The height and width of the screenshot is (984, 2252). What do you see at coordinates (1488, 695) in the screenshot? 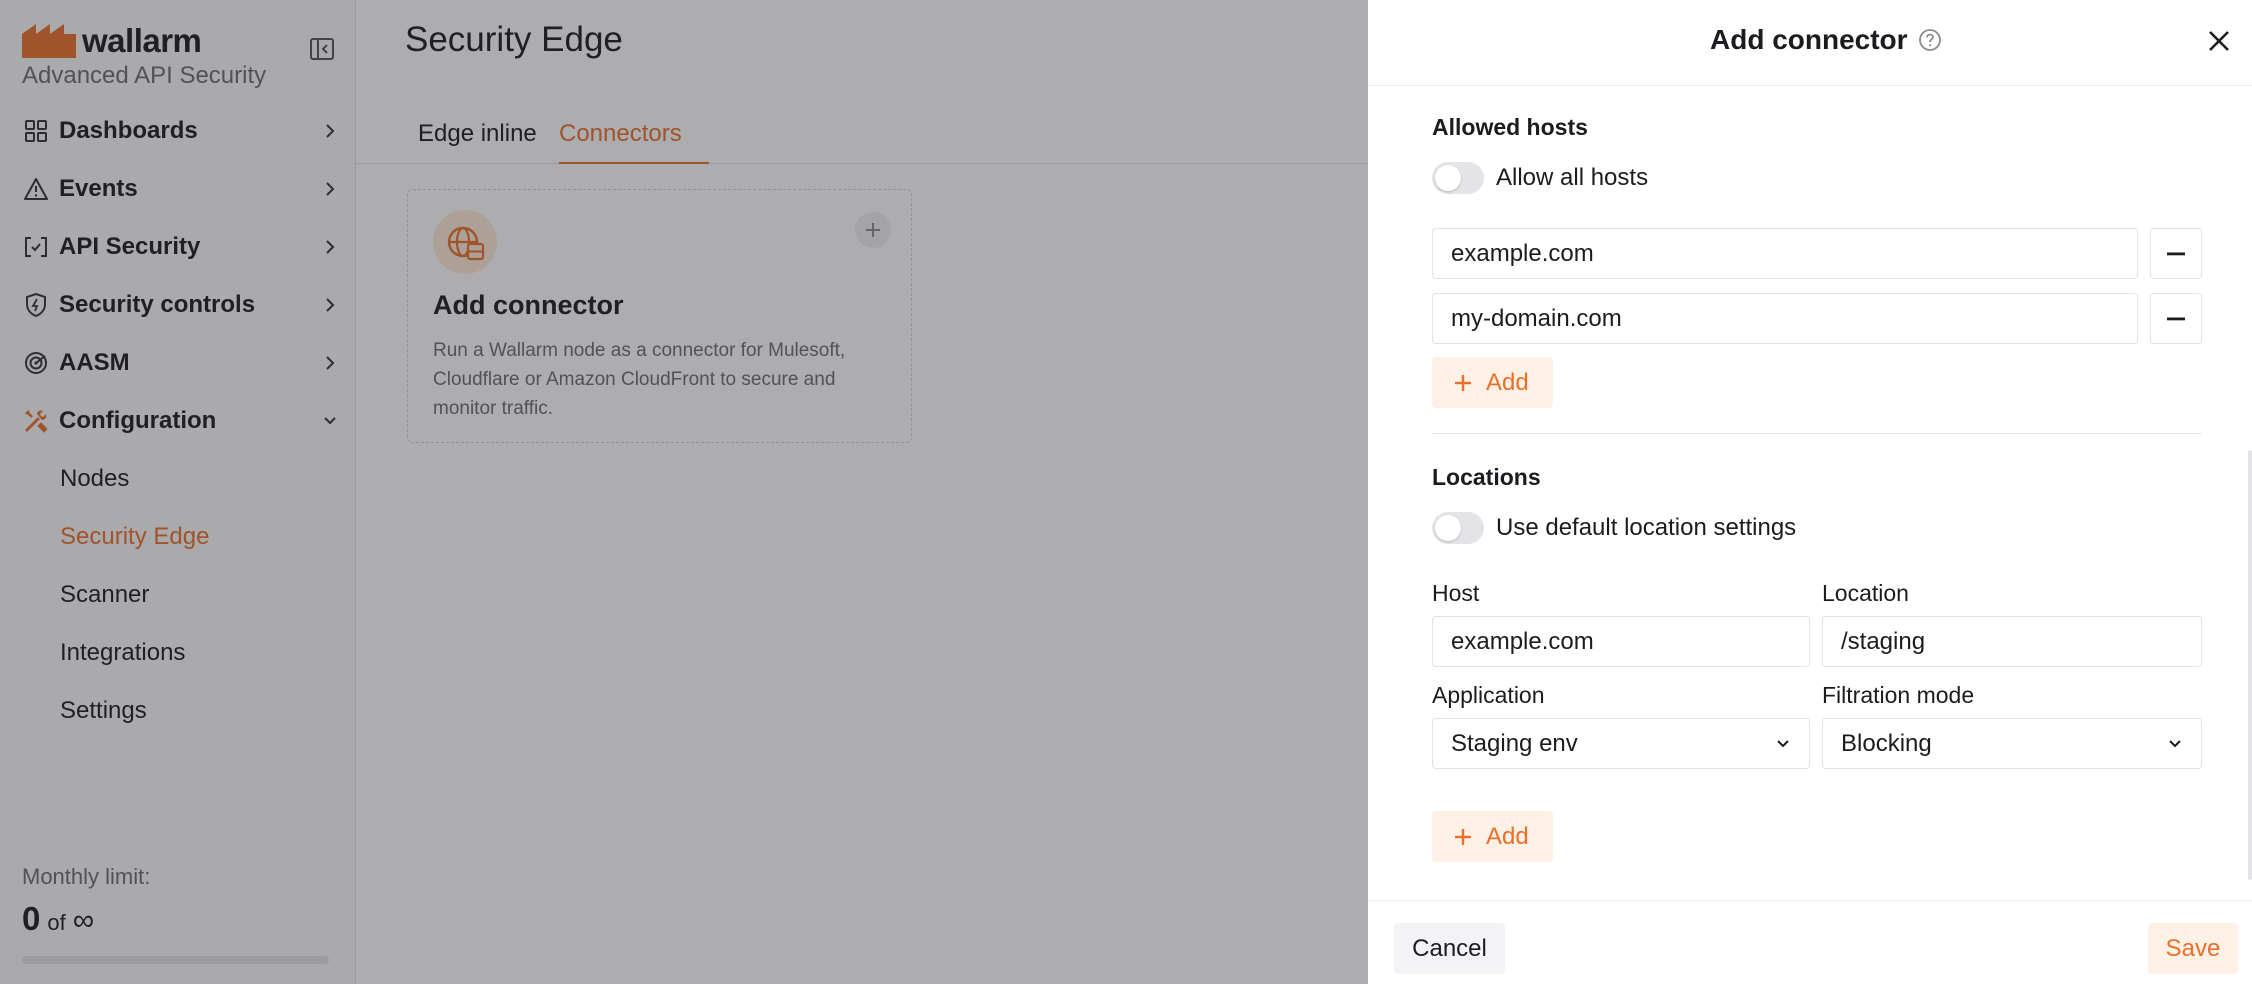
I see `application-label: Application` at bounding box center [1488, 695].